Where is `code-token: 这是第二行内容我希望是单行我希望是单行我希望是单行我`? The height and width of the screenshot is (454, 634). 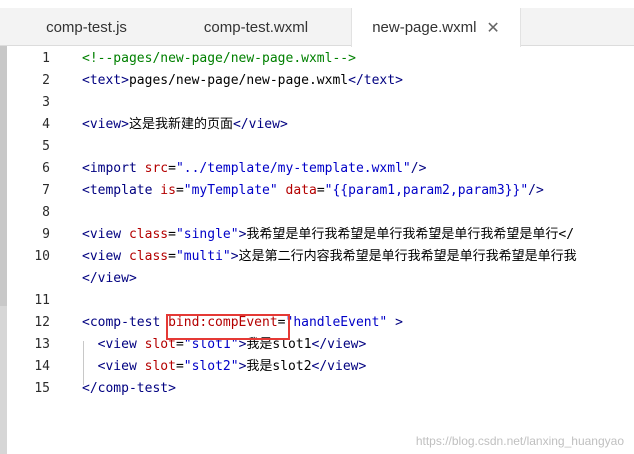 code-token: 这是第二行内容我希望是单行我希望是单行我希望是单行我 is located at coordinates (407, 256).